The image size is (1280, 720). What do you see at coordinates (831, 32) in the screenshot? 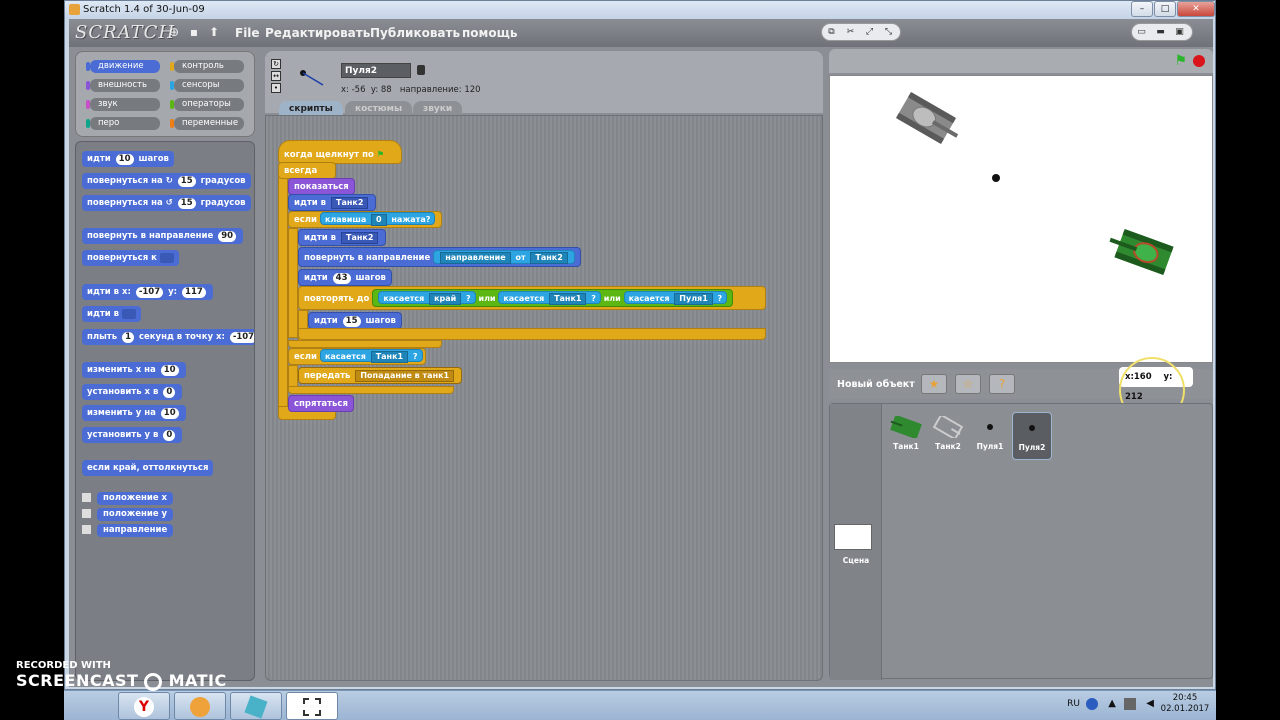
I see `duplicate-icon: ⧉` at bounding box center [831, 32].